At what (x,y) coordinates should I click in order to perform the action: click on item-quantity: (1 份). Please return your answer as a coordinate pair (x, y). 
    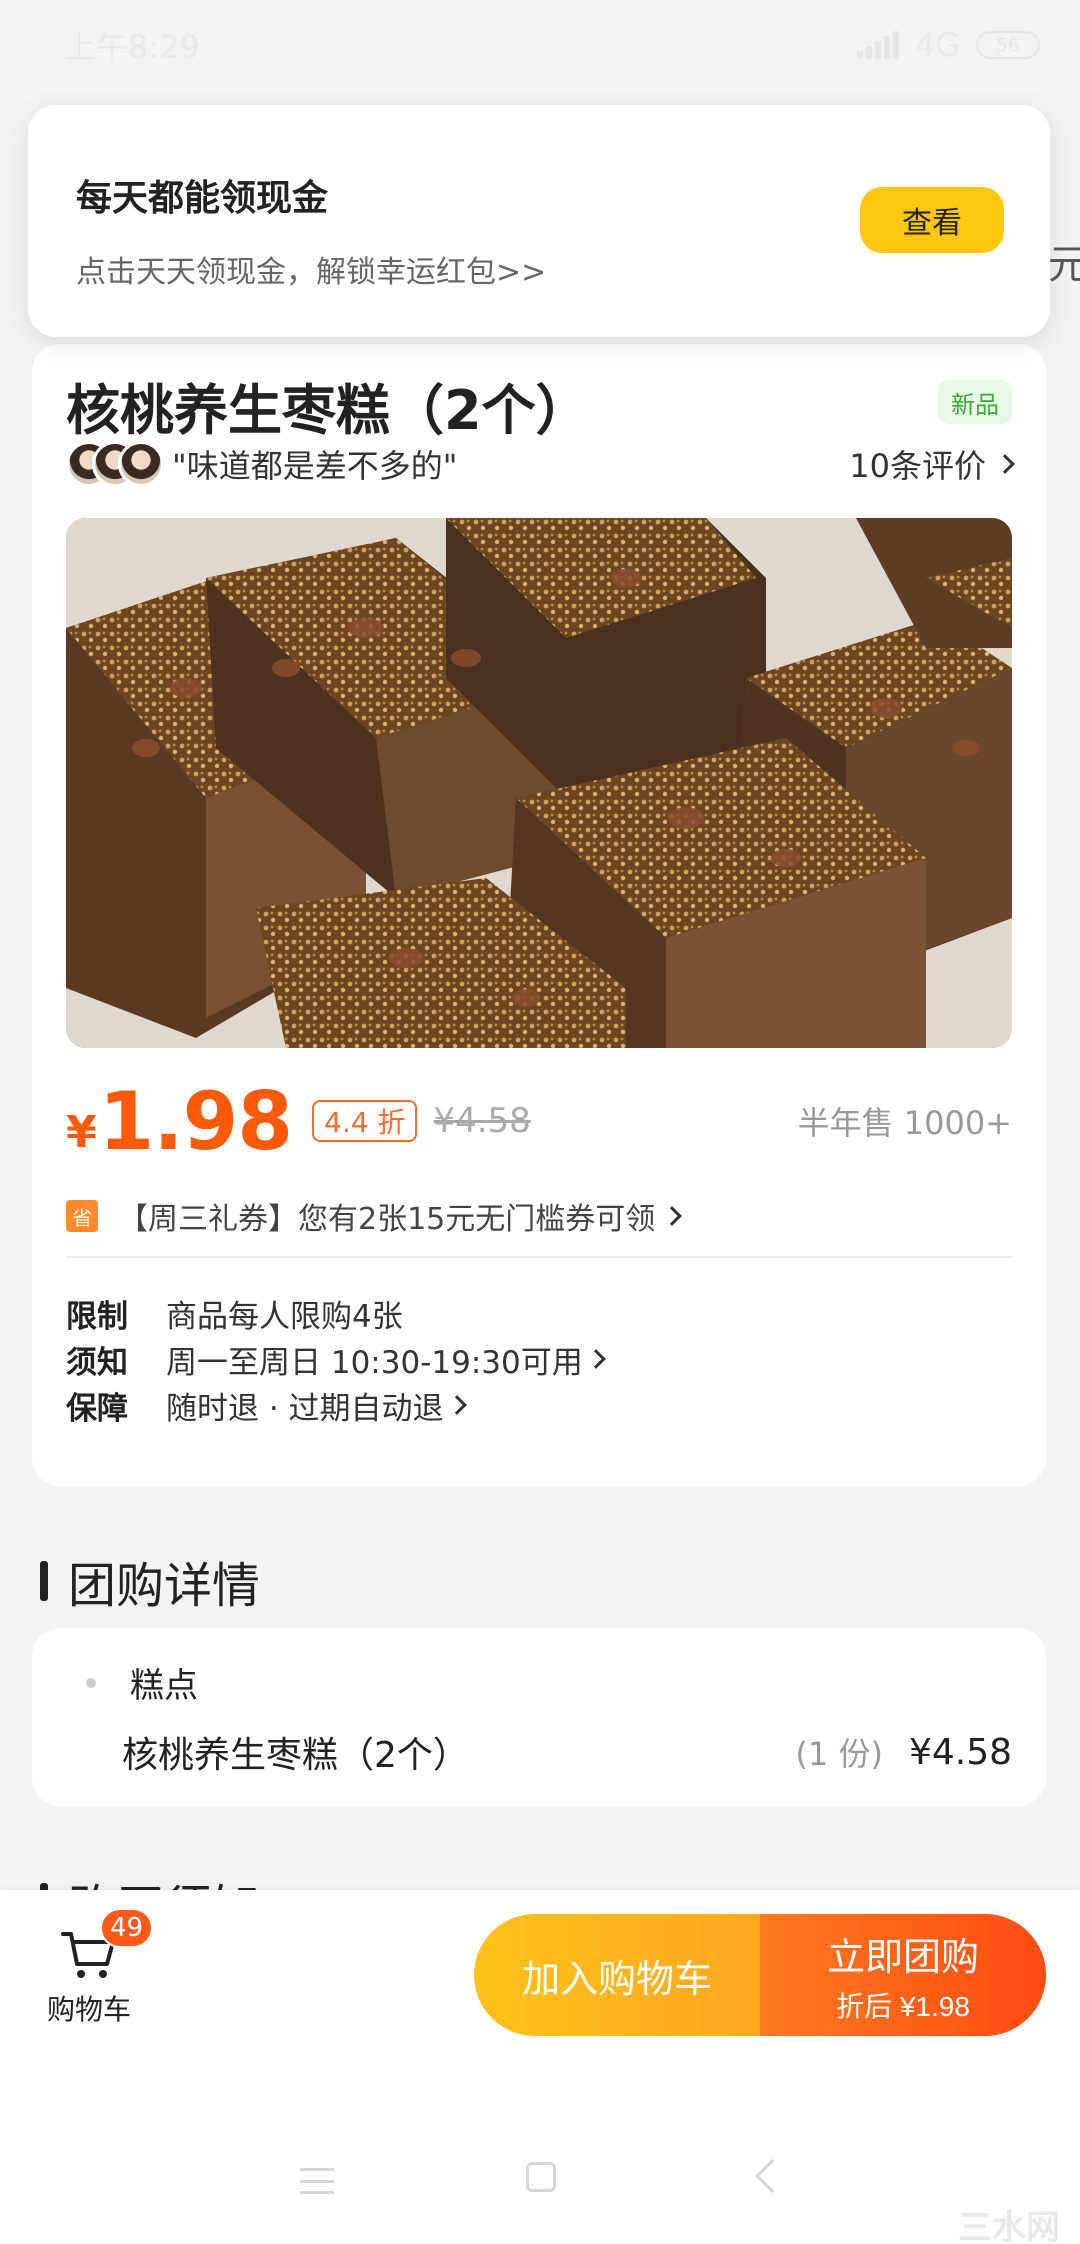
    Looking at the image, I should click on (839, 1754).